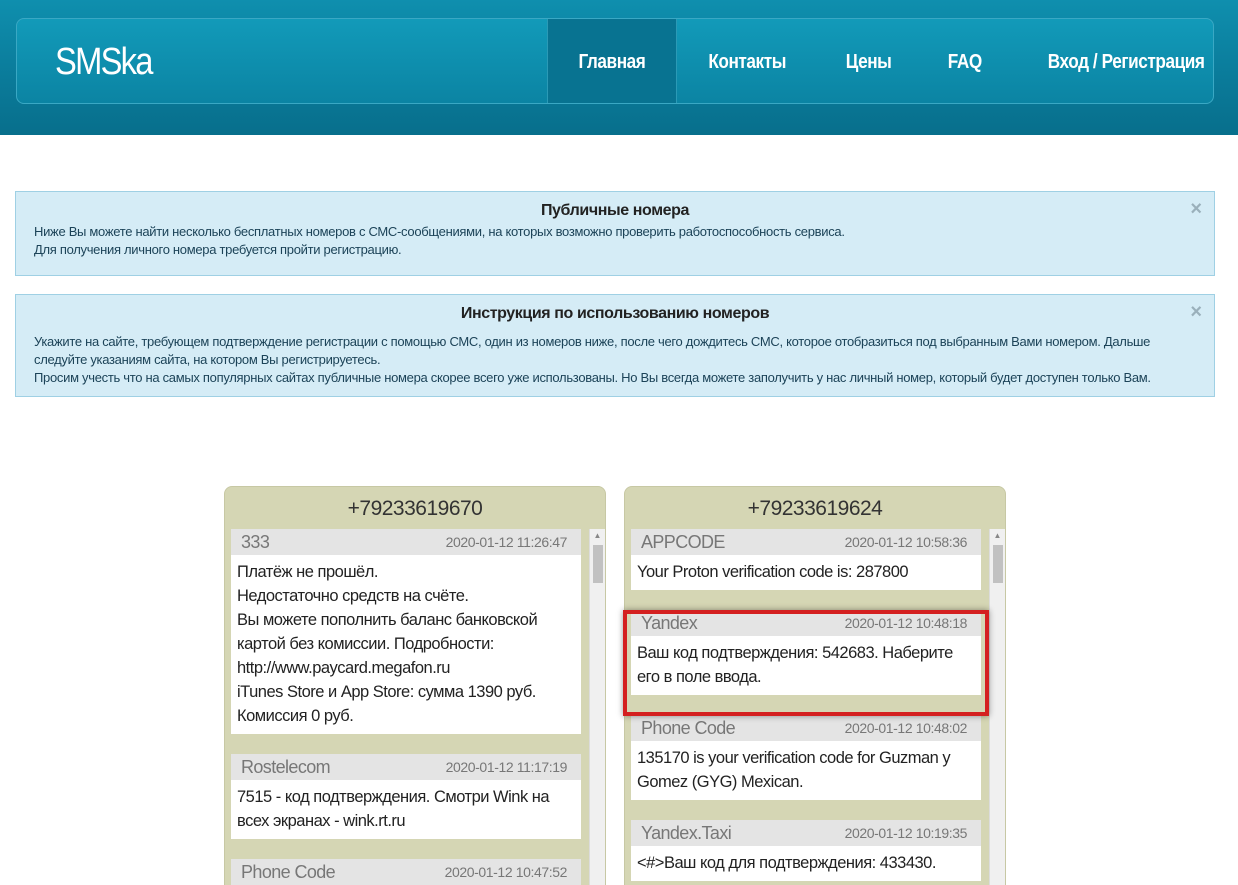  What do you see at coordinates (506, 542) in the screenshot?
I see `message-time: 2020-01-12 11:26:47` at bounding box center [506, 542].